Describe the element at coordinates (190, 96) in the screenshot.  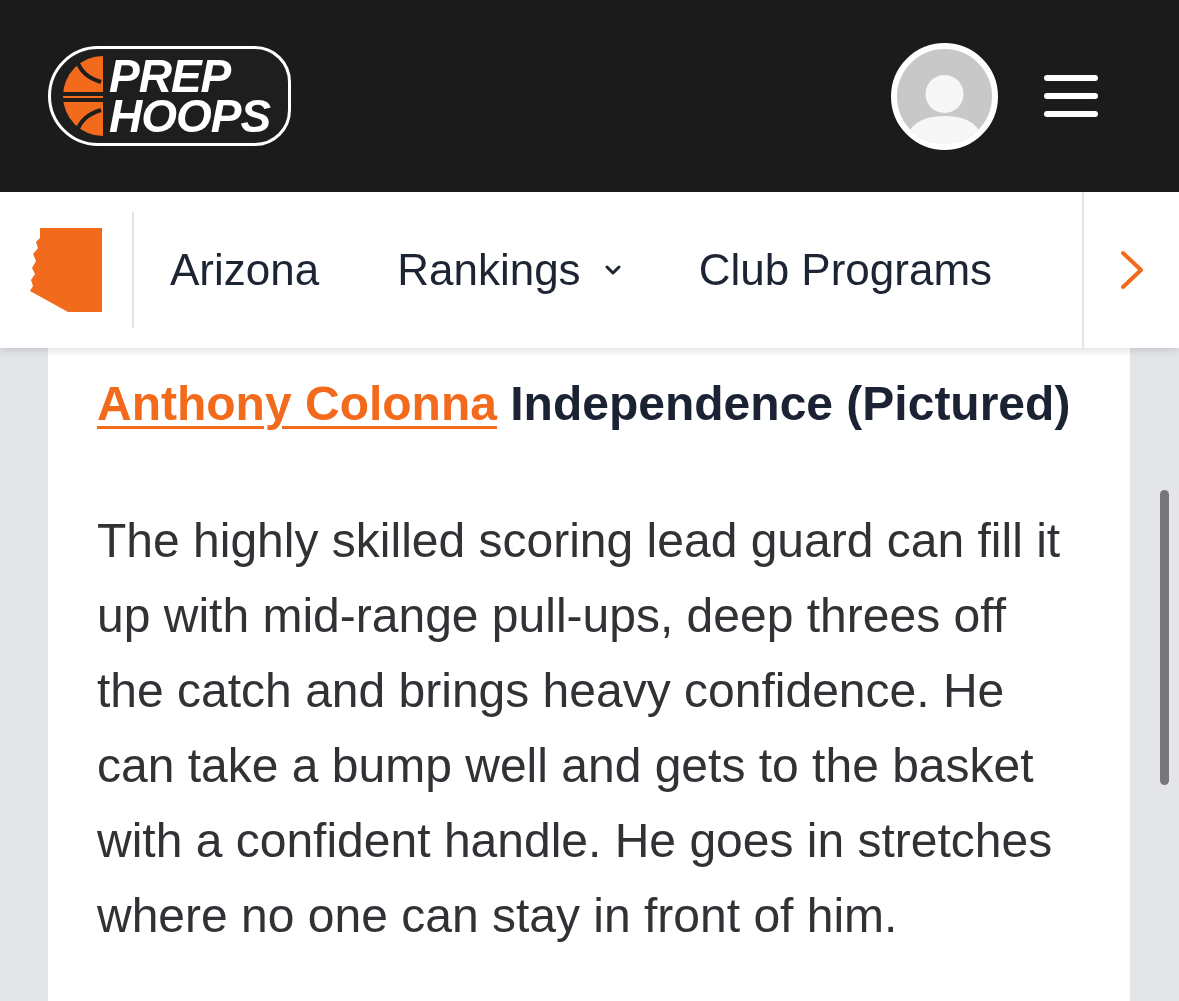
I see `logo-wordmark: PREP HOOPS` at that location.